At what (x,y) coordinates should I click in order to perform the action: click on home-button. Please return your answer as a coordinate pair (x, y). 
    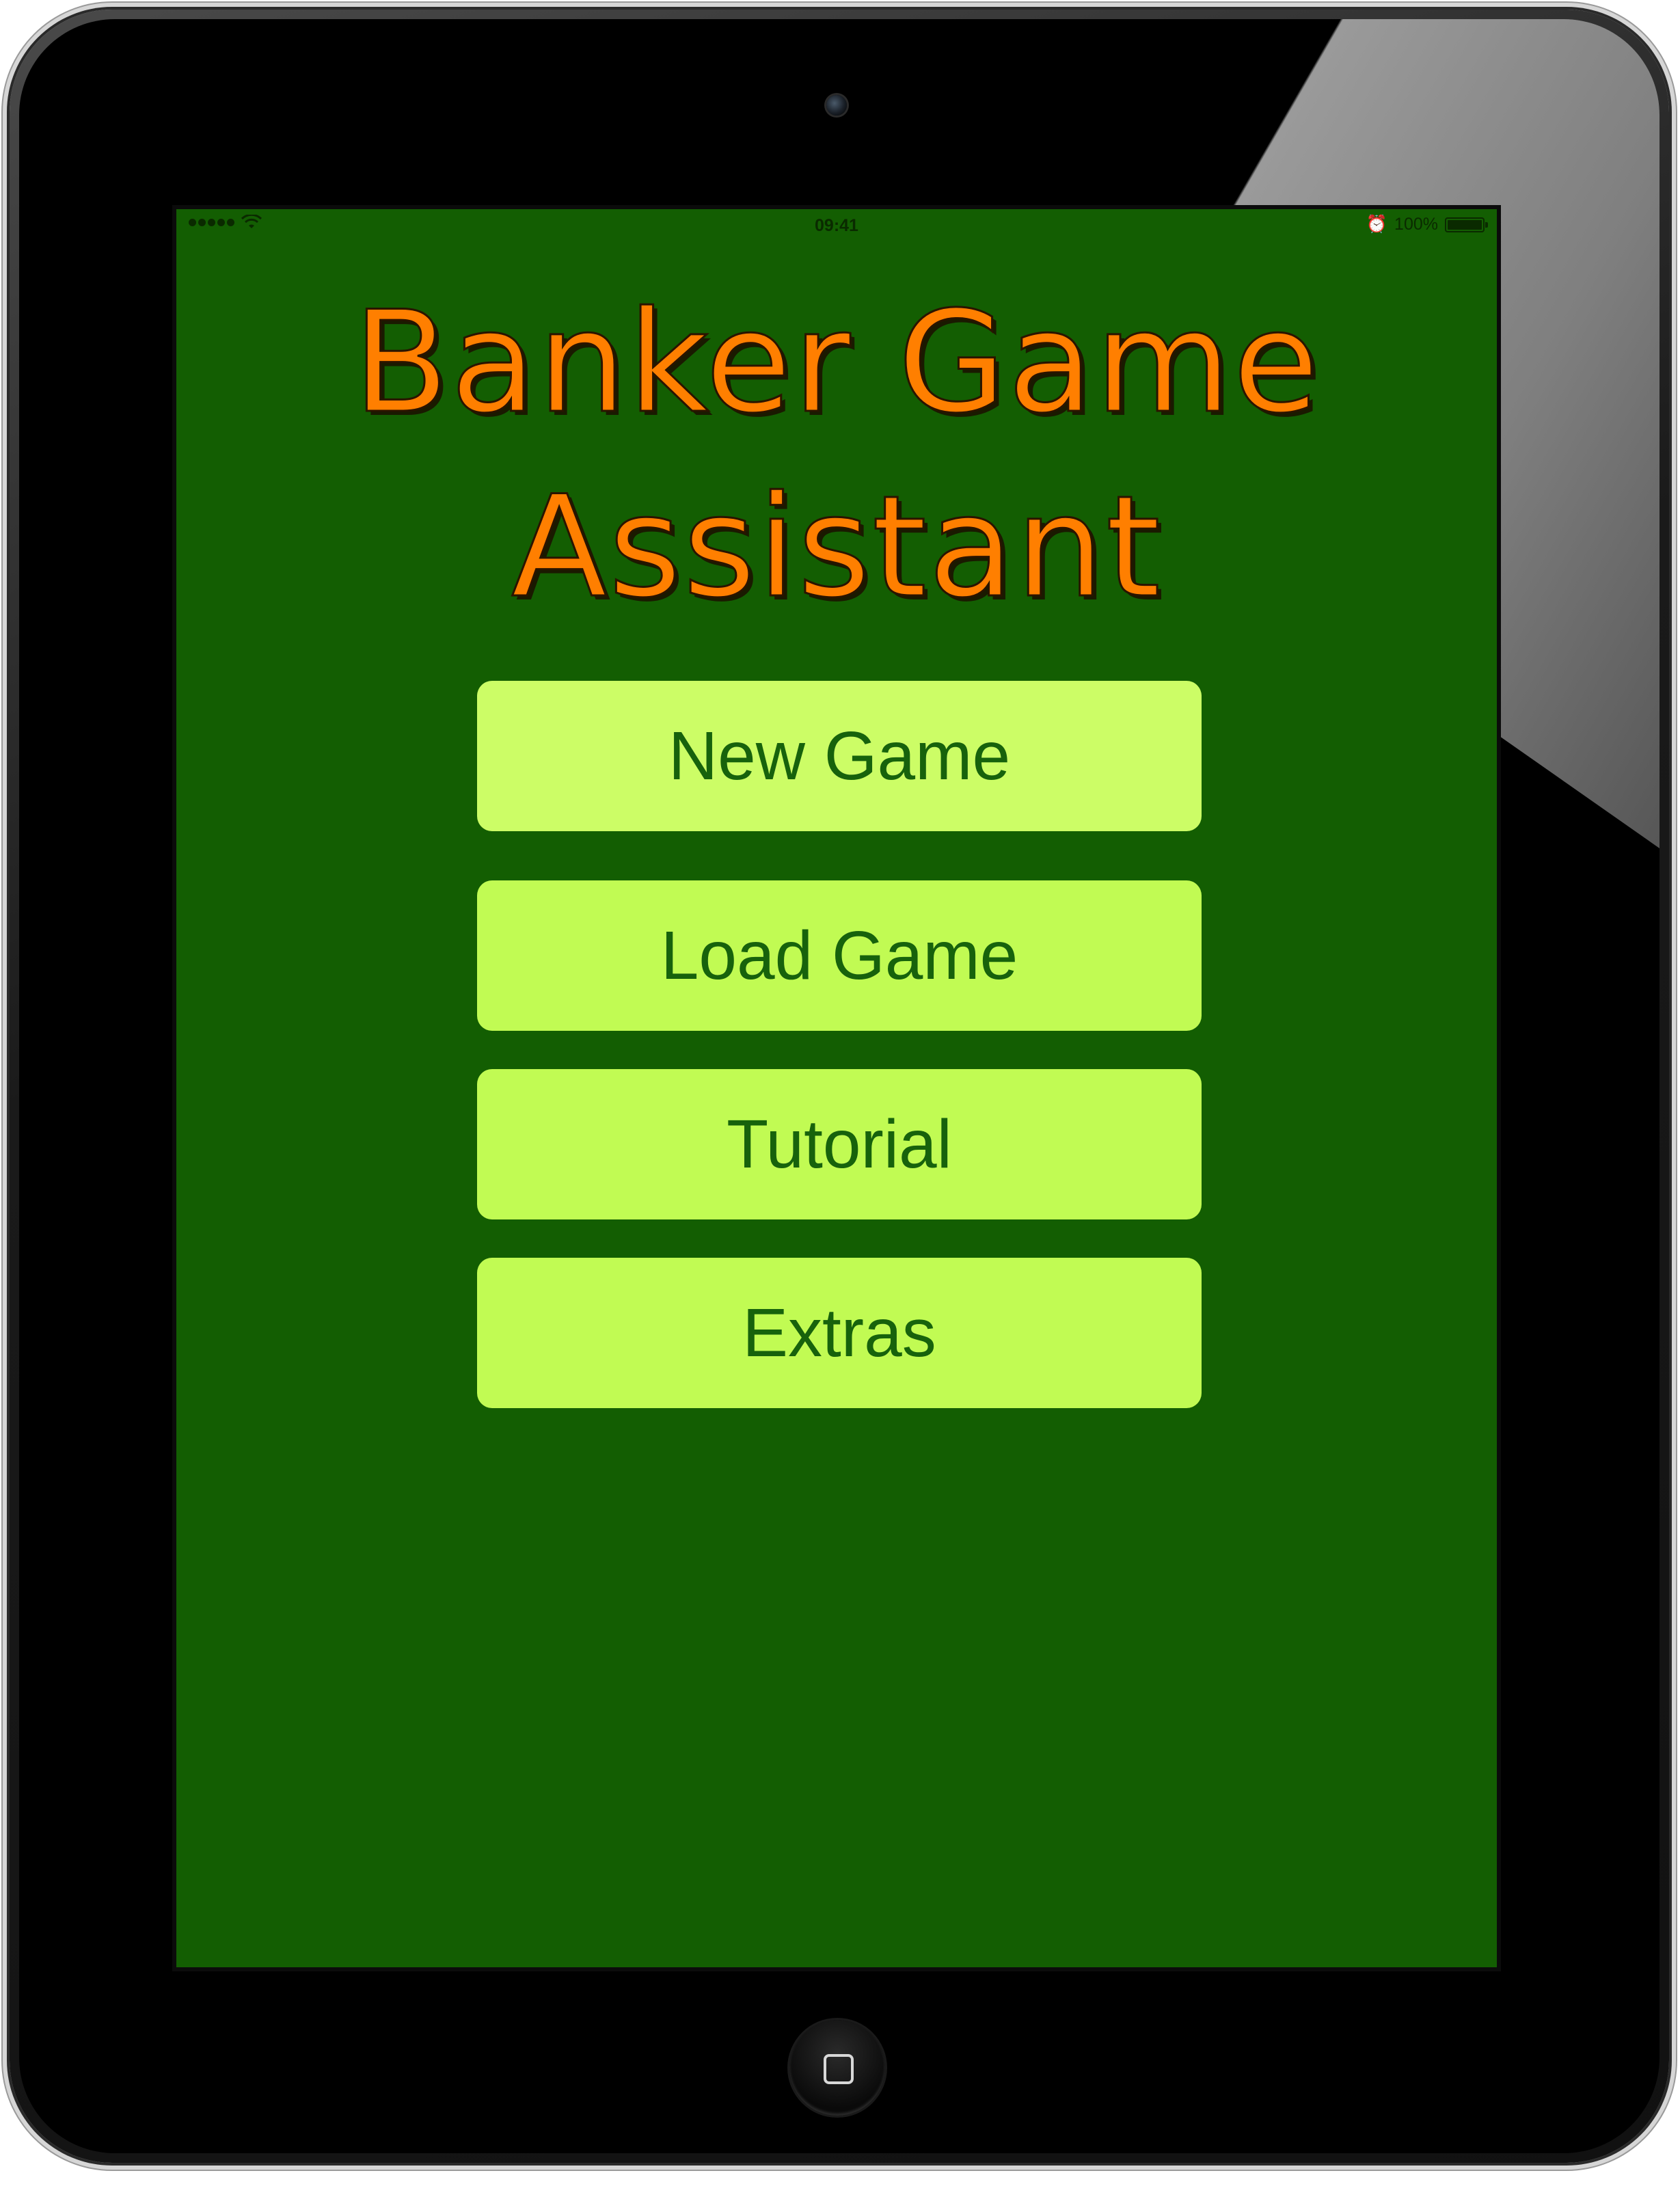
    Looking at the image, I should click on (837, 2068).